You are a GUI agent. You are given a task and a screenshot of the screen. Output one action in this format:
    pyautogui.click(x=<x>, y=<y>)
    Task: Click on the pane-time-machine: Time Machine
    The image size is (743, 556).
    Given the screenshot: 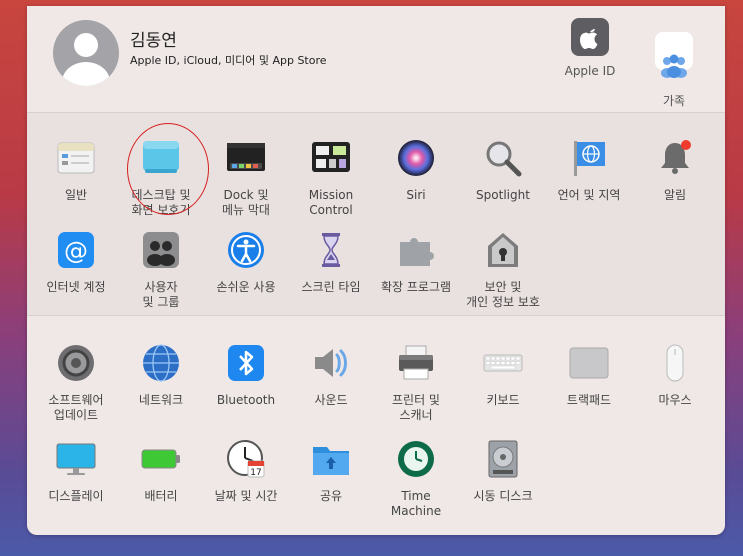 What is the action you would take?
    pyautogui.click(x=416, y=479)
    